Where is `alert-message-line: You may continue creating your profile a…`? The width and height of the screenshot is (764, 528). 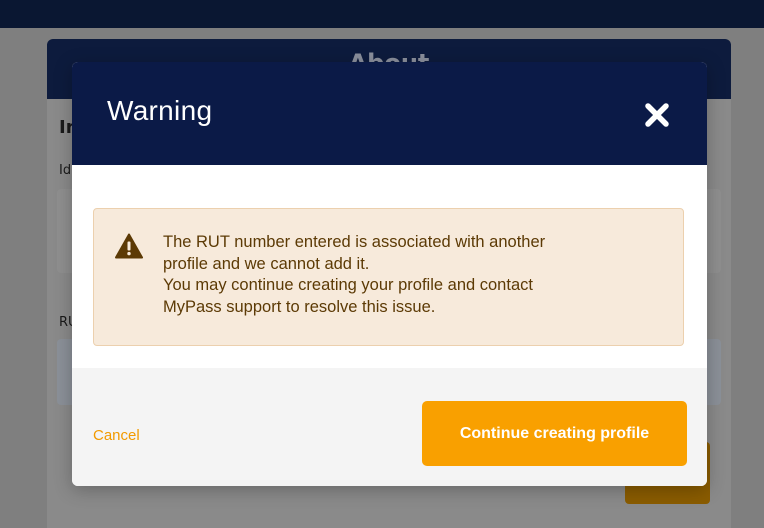 alert-message-line: You may continue creating your profile a… is located at coordinates (348, 285).